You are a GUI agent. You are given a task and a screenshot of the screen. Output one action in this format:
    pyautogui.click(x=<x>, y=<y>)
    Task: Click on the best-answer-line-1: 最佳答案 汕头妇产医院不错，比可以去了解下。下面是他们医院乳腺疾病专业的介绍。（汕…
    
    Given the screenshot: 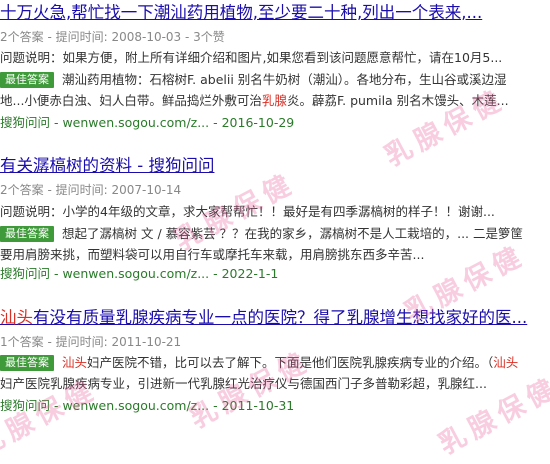 What is the action you would take?
    pyautogui.click(x=273, y=363)
    